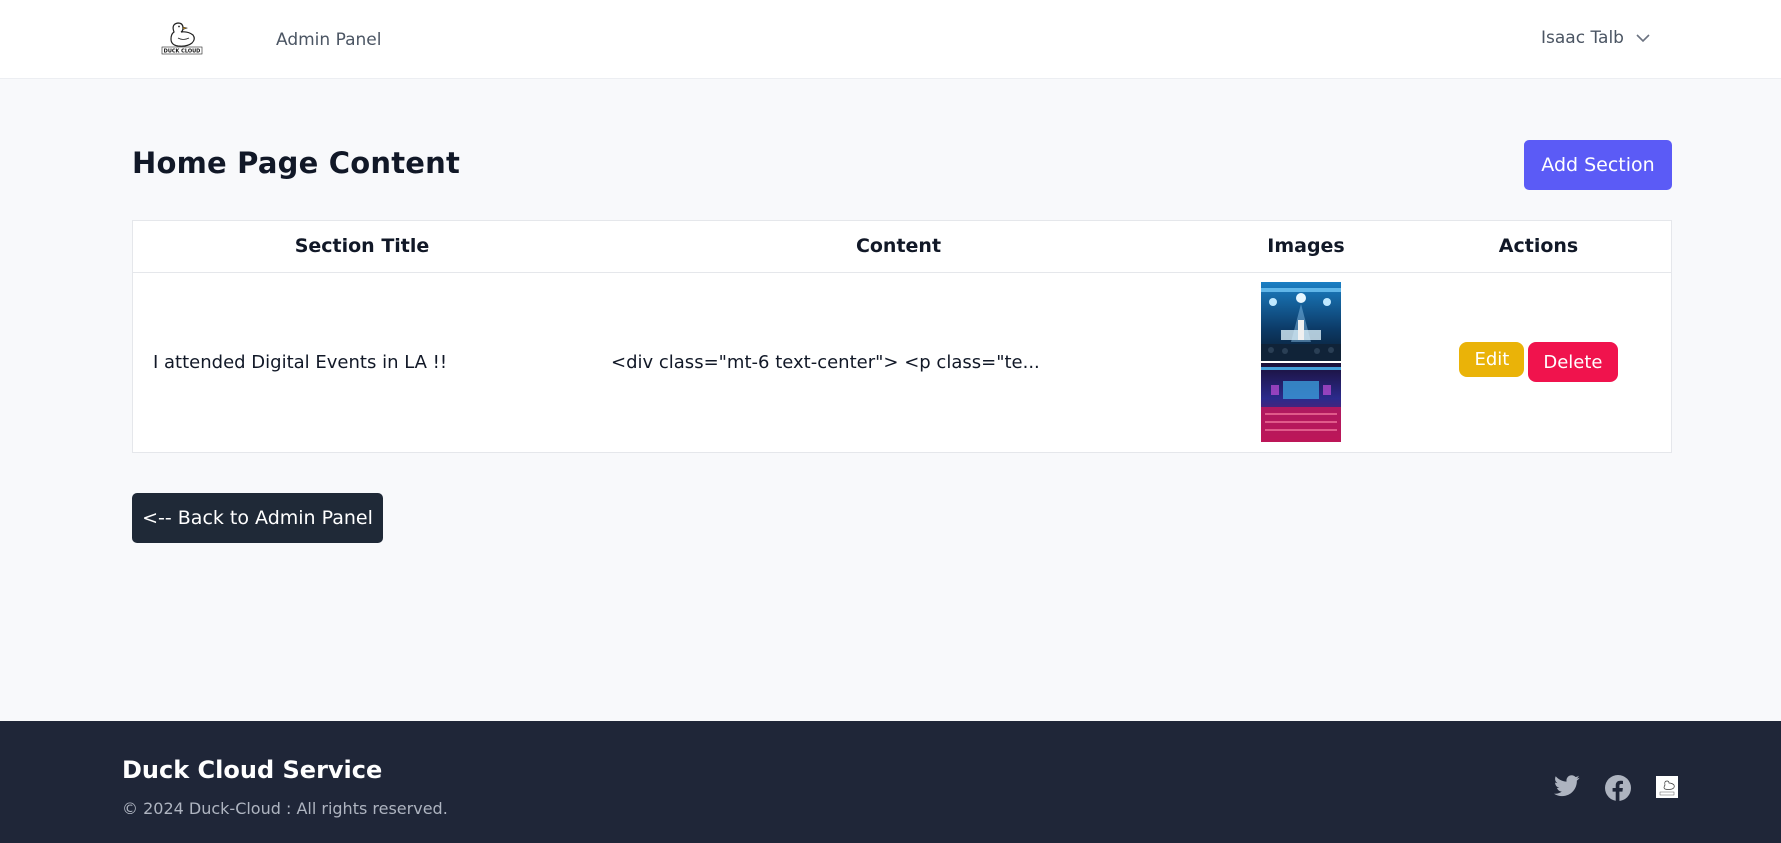  What do you see at coordinates (898, 247) in the screenshot?
I see `header-content: Content` at bounding box center [898, 247].